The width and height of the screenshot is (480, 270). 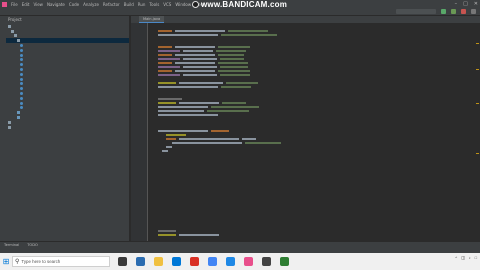 What do you see at coordinates (14, 4) in the screenshot?
I see `menu-file: File` at bounding box center [14, 4].